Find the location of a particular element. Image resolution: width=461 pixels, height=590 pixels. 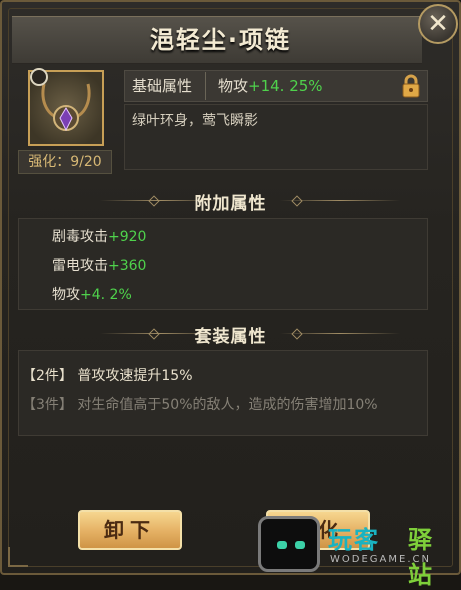

extra-attr-row: 剧毒攻击+920 is located at coordinates (99, 236).